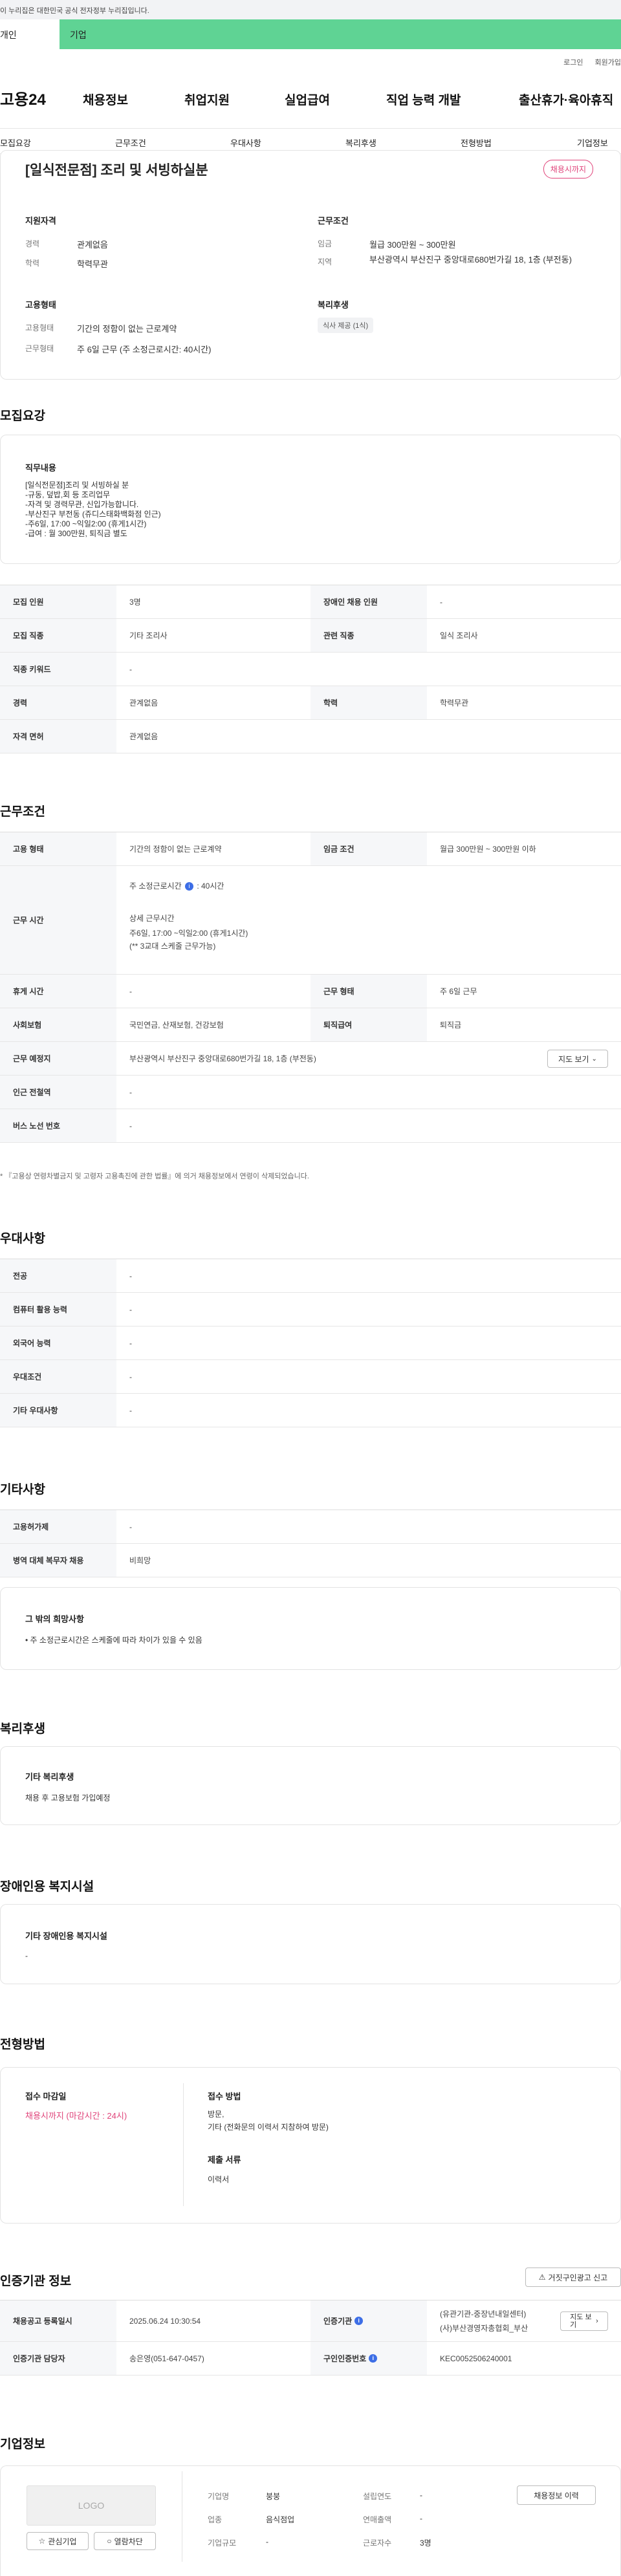 The image size is (621, 2576). What do you see at coordinates (333, 221) in the screenshot?
I see `cond-head: 근무조건` at bounding box center [333, 221].